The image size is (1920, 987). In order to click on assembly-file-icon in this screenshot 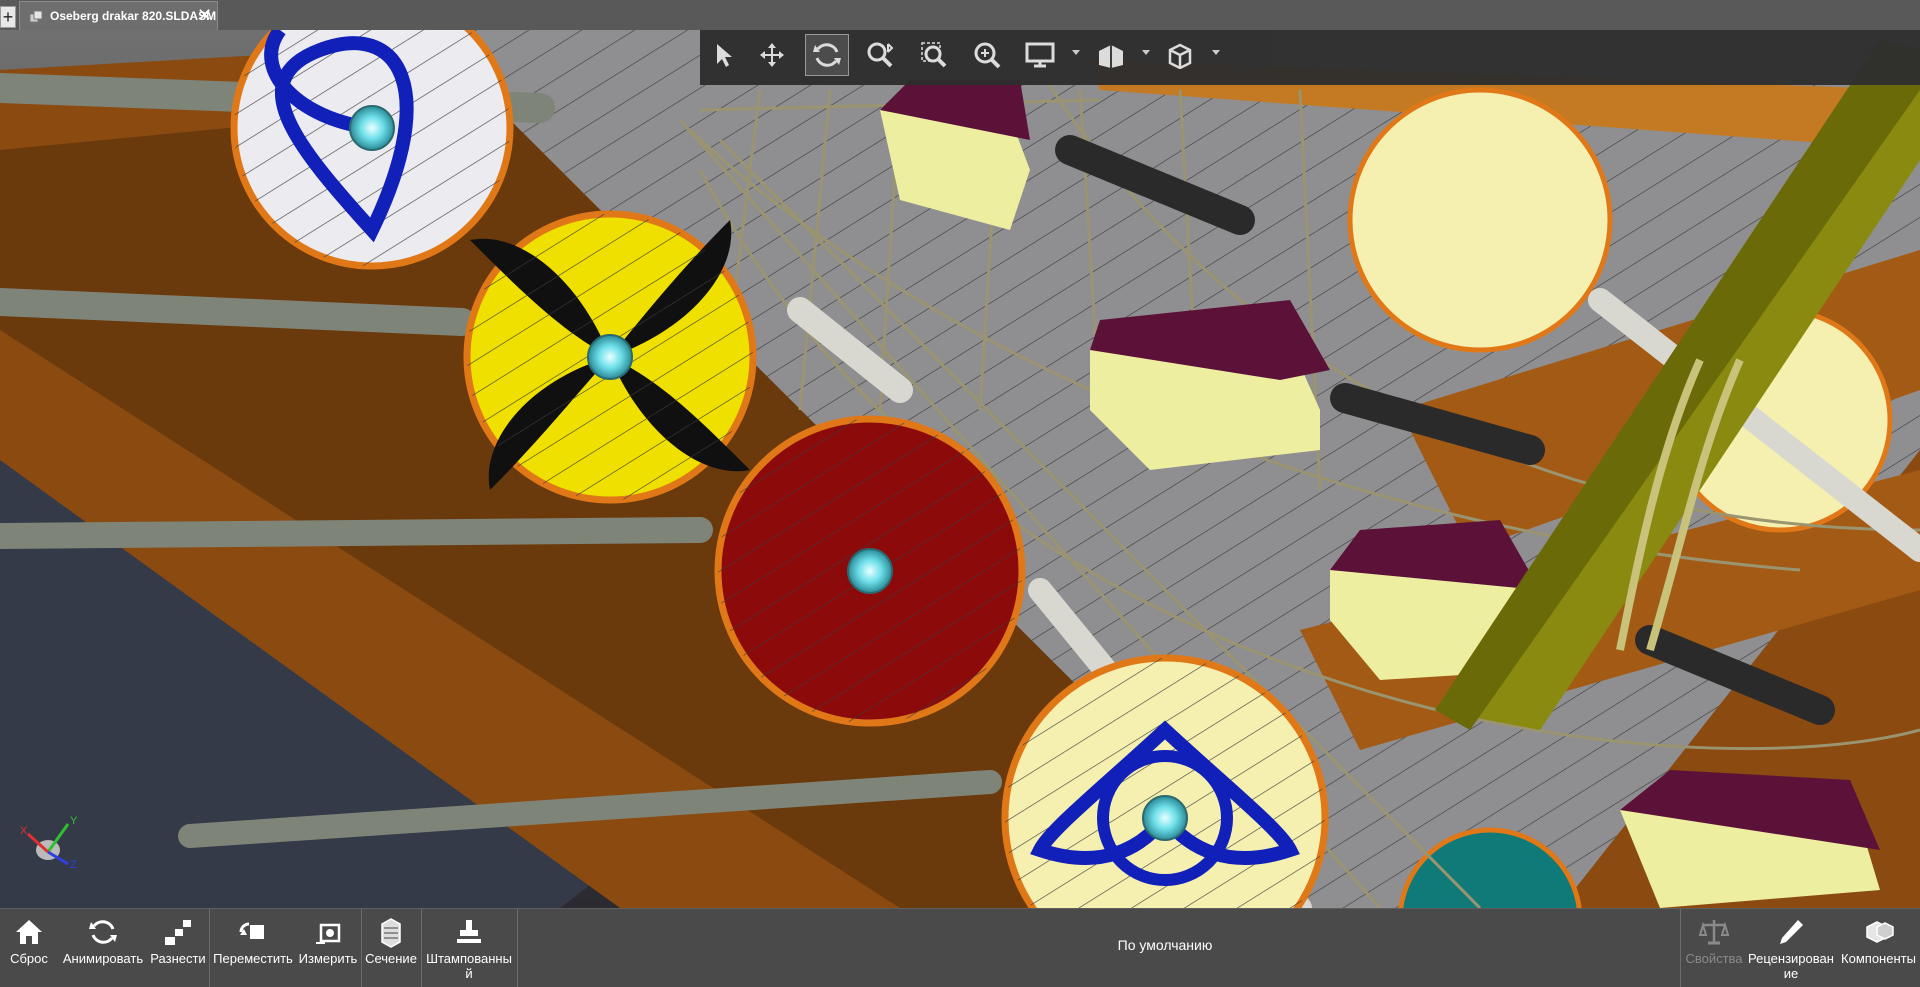, I will do `click(36, 19)`.